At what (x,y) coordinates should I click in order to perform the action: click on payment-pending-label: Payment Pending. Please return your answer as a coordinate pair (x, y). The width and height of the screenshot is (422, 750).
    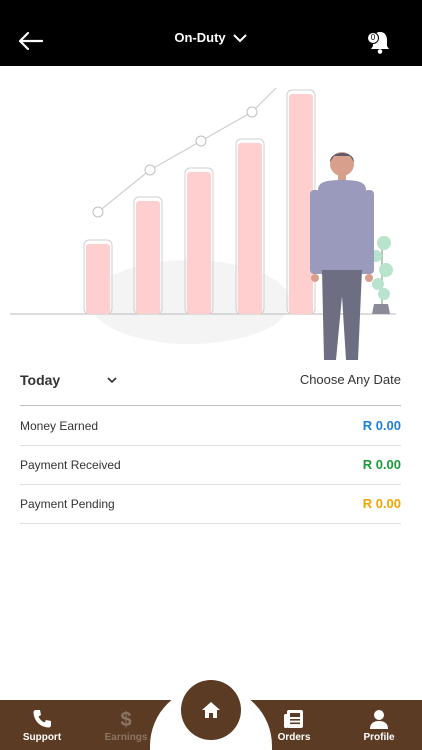
    Looking at the image, I should click on (67, 504).